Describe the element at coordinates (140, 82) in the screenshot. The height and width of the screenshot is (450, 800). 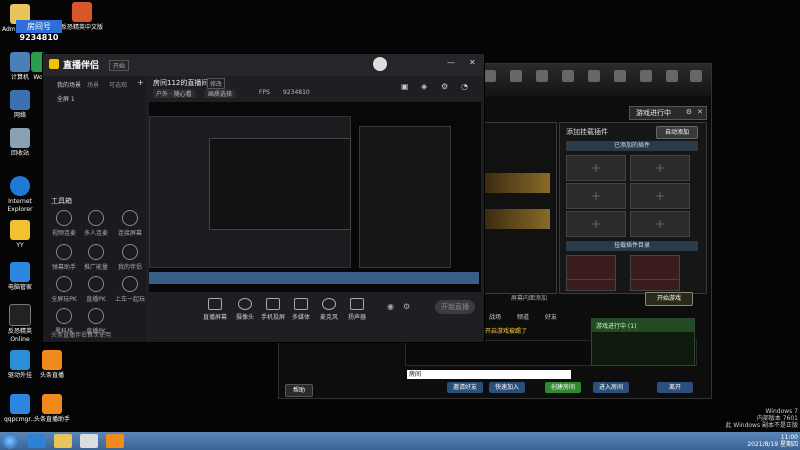
I see `add-scene-icon: +` at that location.